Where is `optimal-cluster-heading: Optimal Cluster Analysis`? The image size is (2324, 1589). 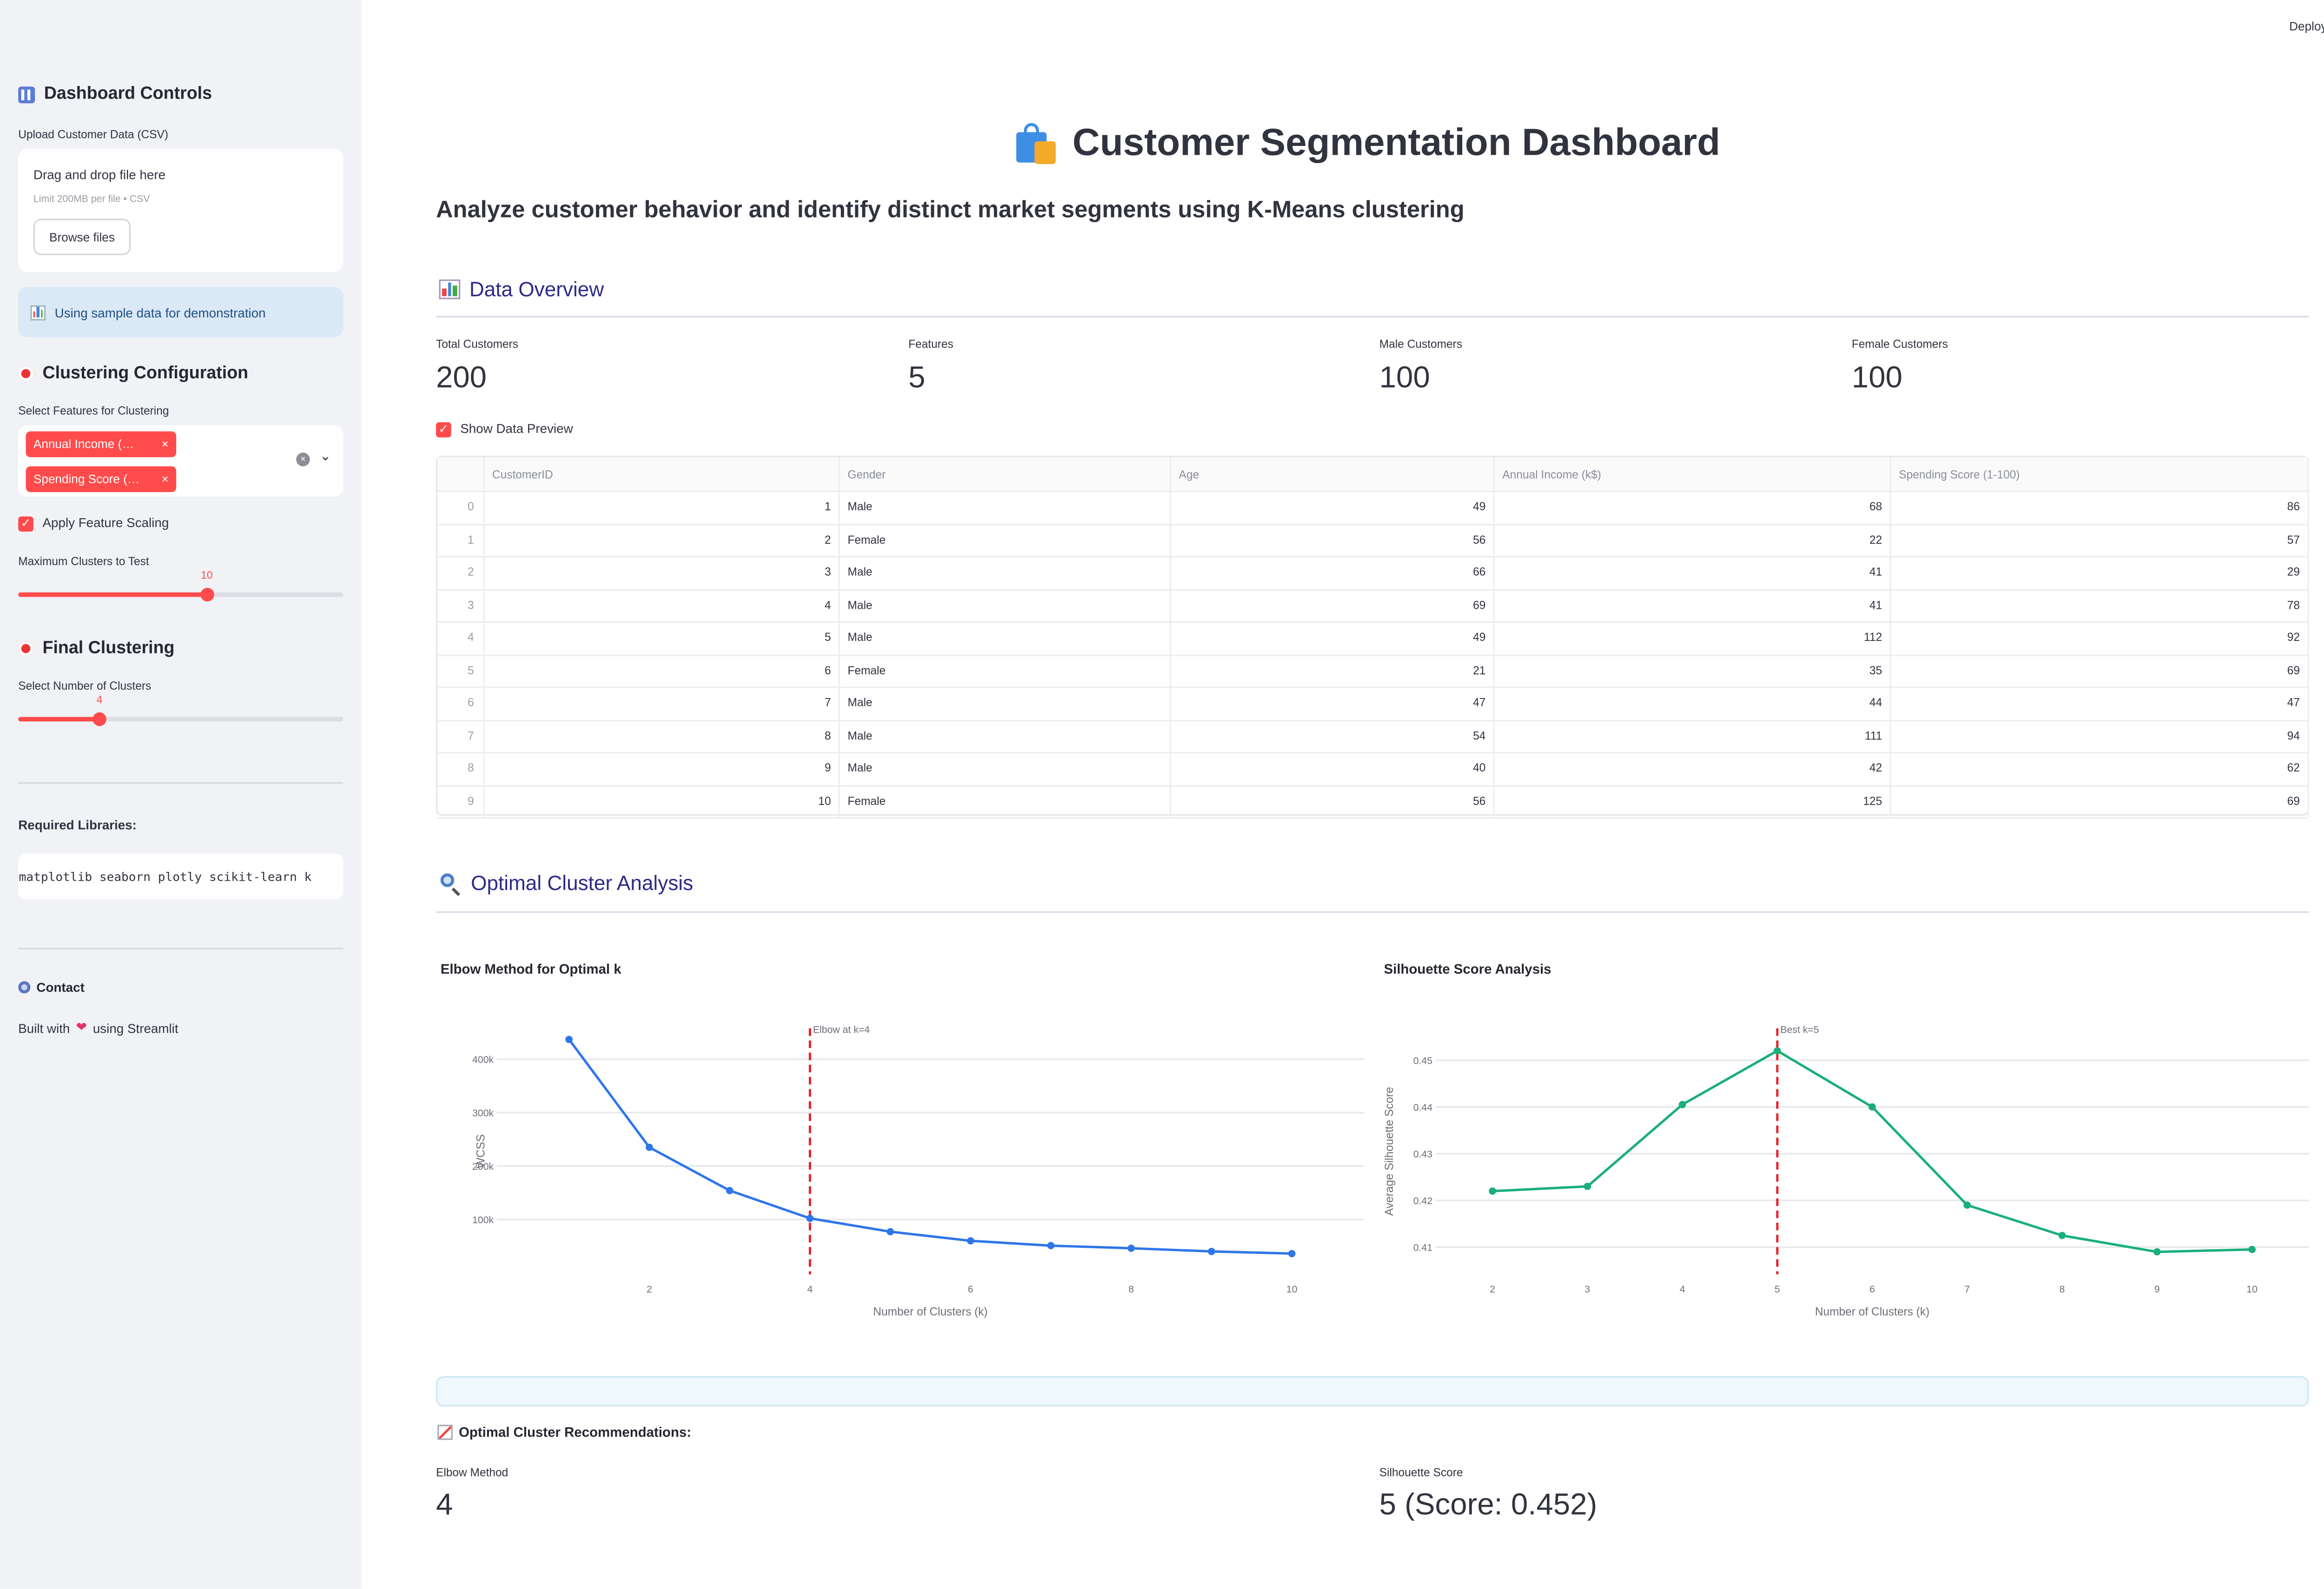 optimal-cluster-heading: Optimal Cluster Analysis is located at coordinates (566, 884).